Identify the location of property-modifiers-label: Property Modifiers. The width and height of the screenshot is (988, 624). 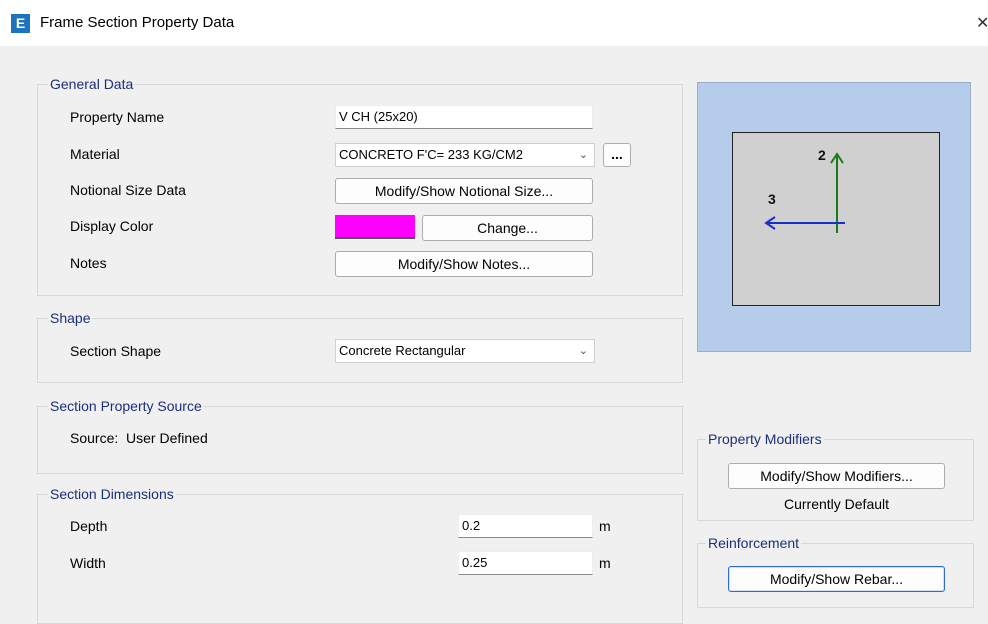
(765, 439).